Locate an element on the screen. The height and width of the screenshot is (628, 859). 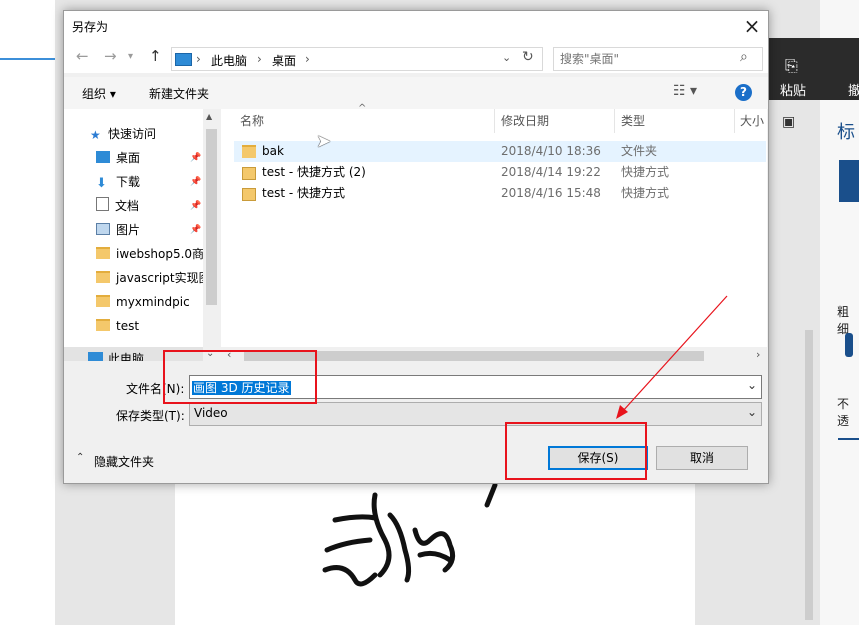
annotation-arrow is located at coordinates (672, 357).